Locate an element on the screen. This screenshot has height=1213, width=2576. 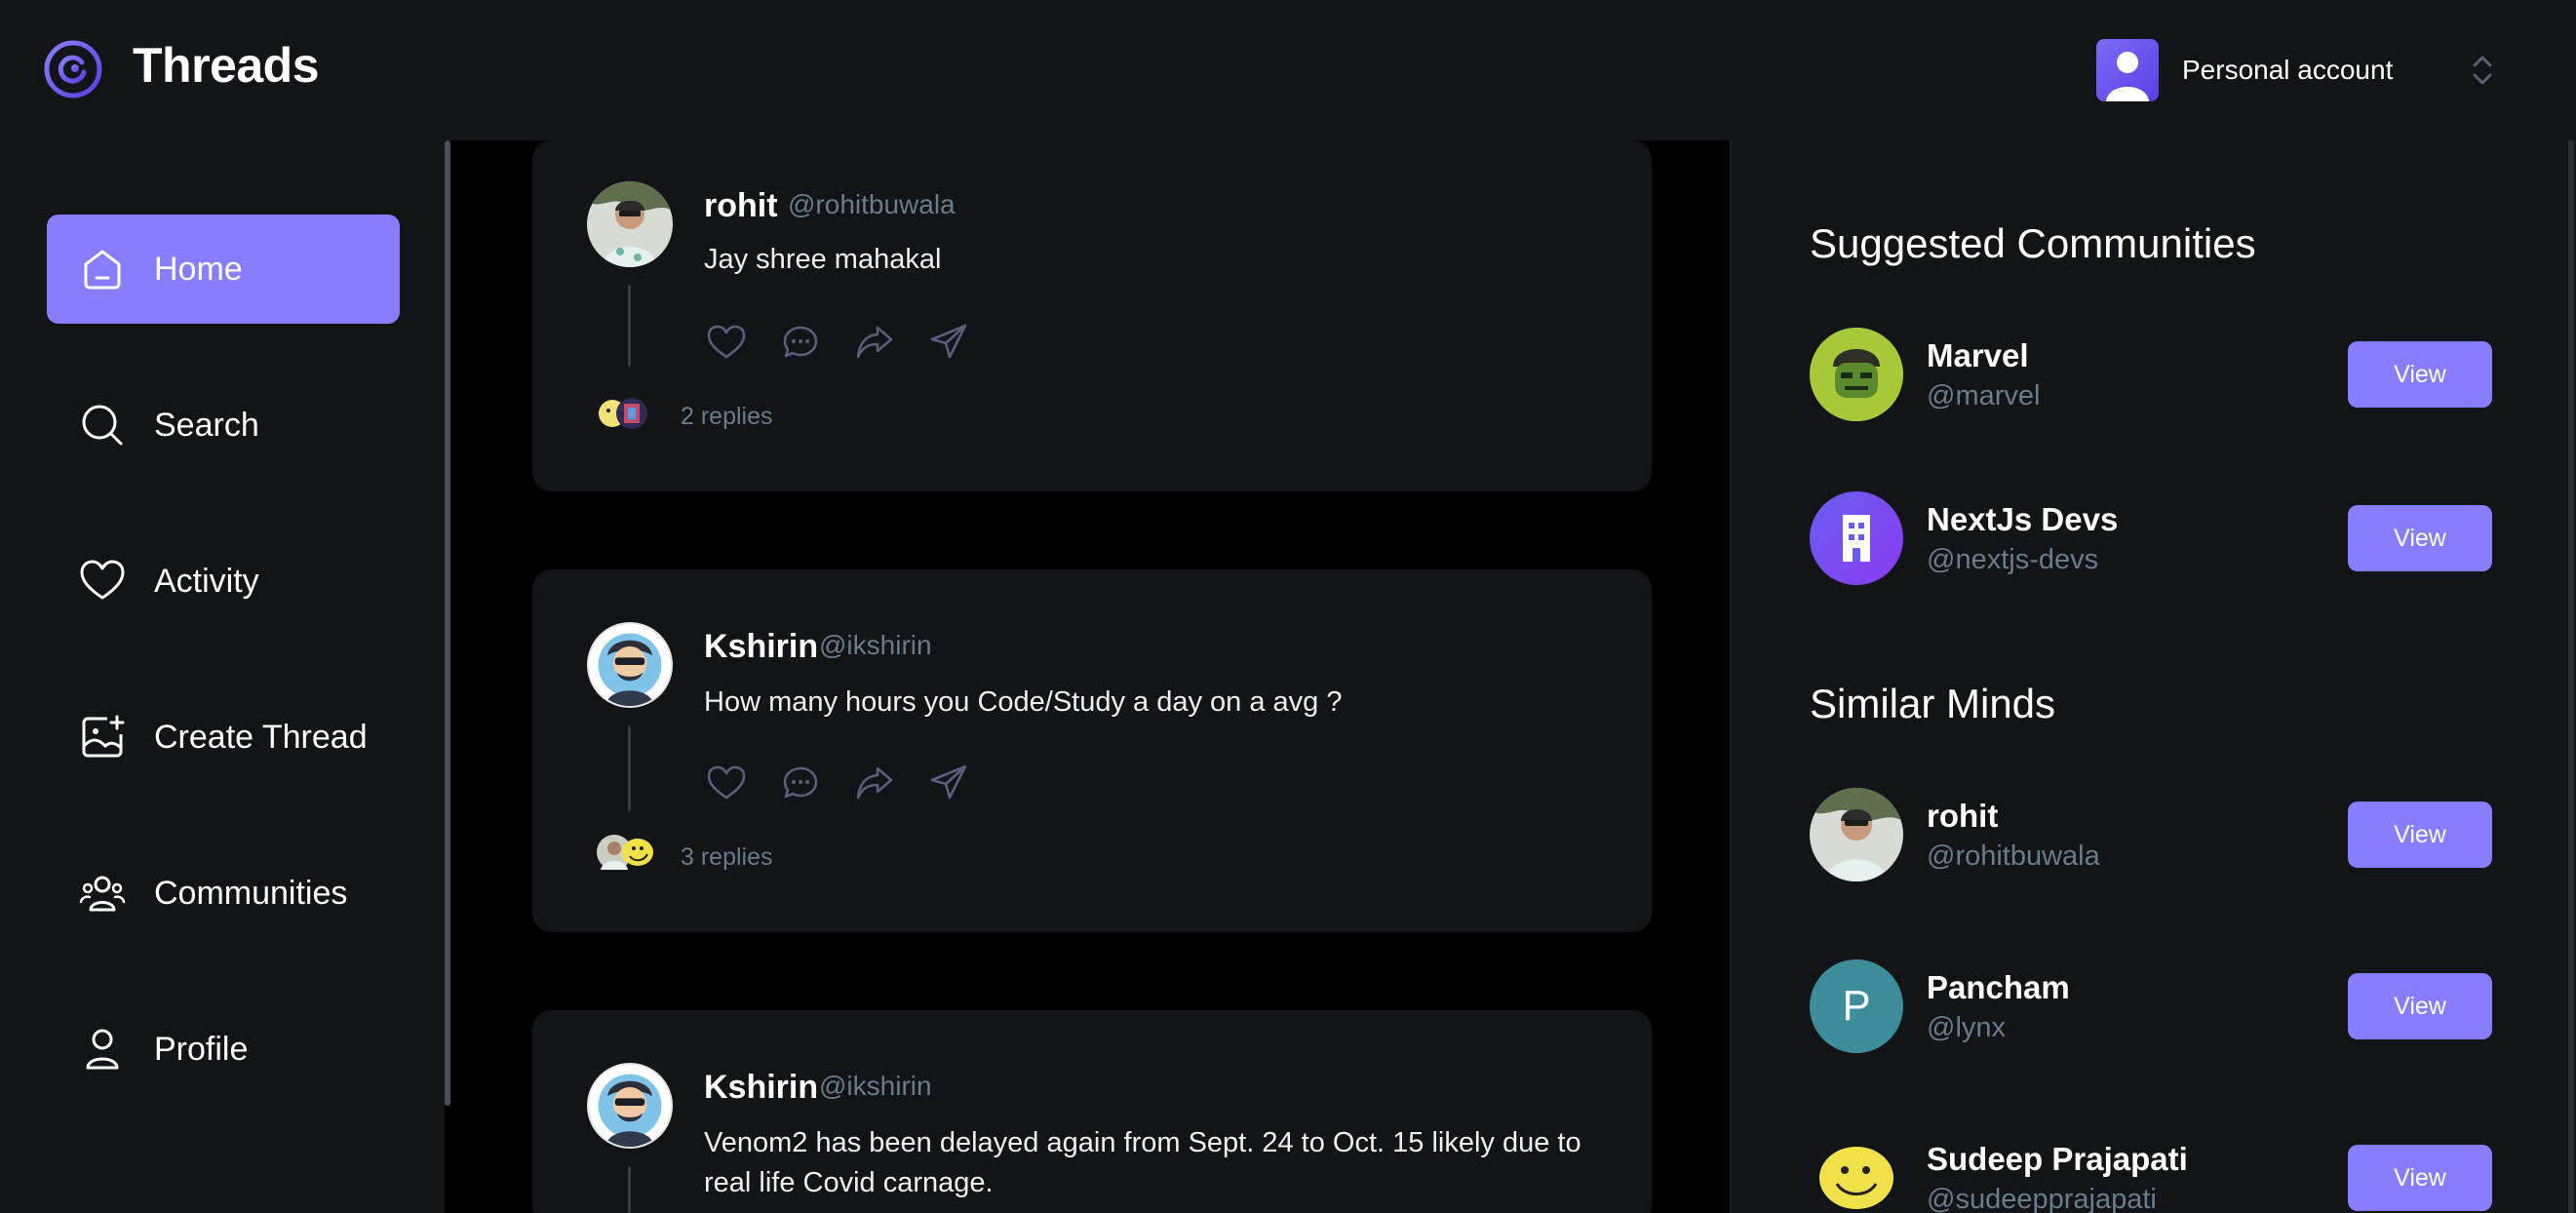
hulk-avatar-icon is located at coordinates (1856, 375).